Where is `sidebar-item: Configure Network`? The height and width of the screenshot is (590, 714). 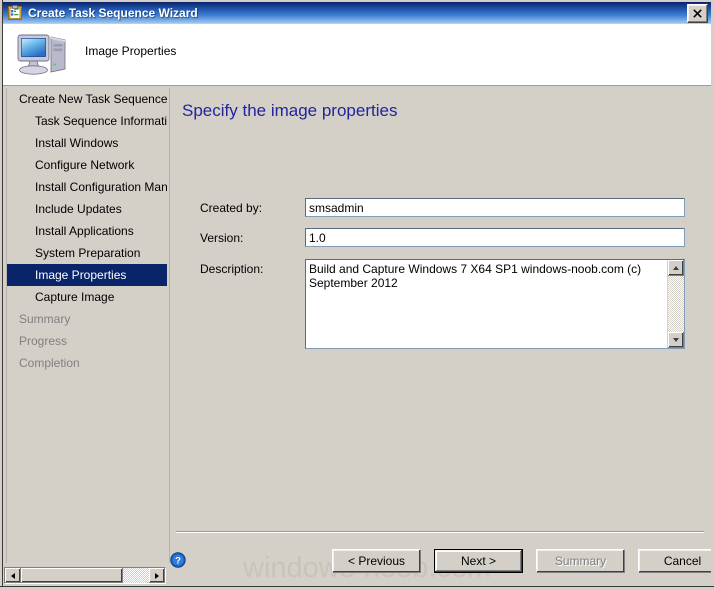
sidebar-item: Configure Network is located at coordinates (87, 165).